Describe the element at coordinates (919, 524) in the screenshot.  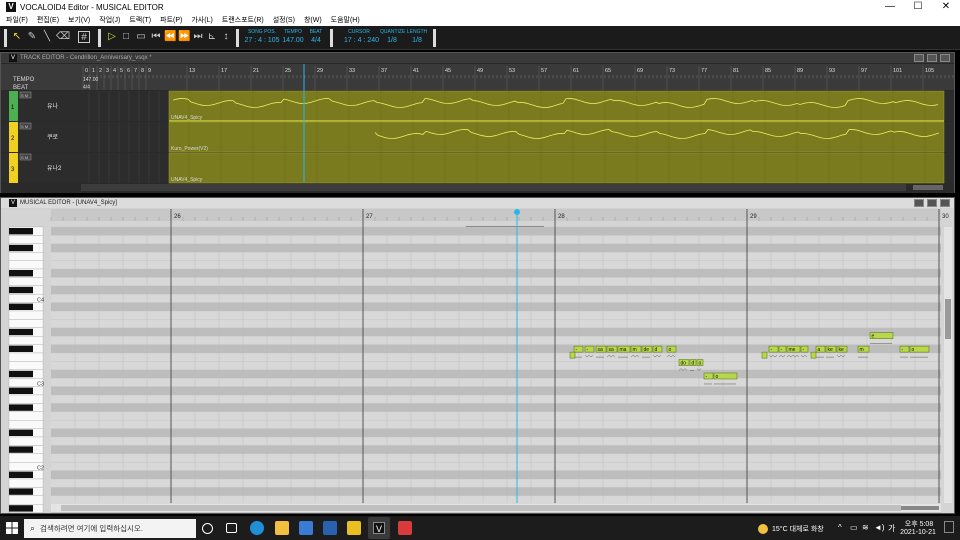
I see `clock-time: 오후 5:08` at that location.